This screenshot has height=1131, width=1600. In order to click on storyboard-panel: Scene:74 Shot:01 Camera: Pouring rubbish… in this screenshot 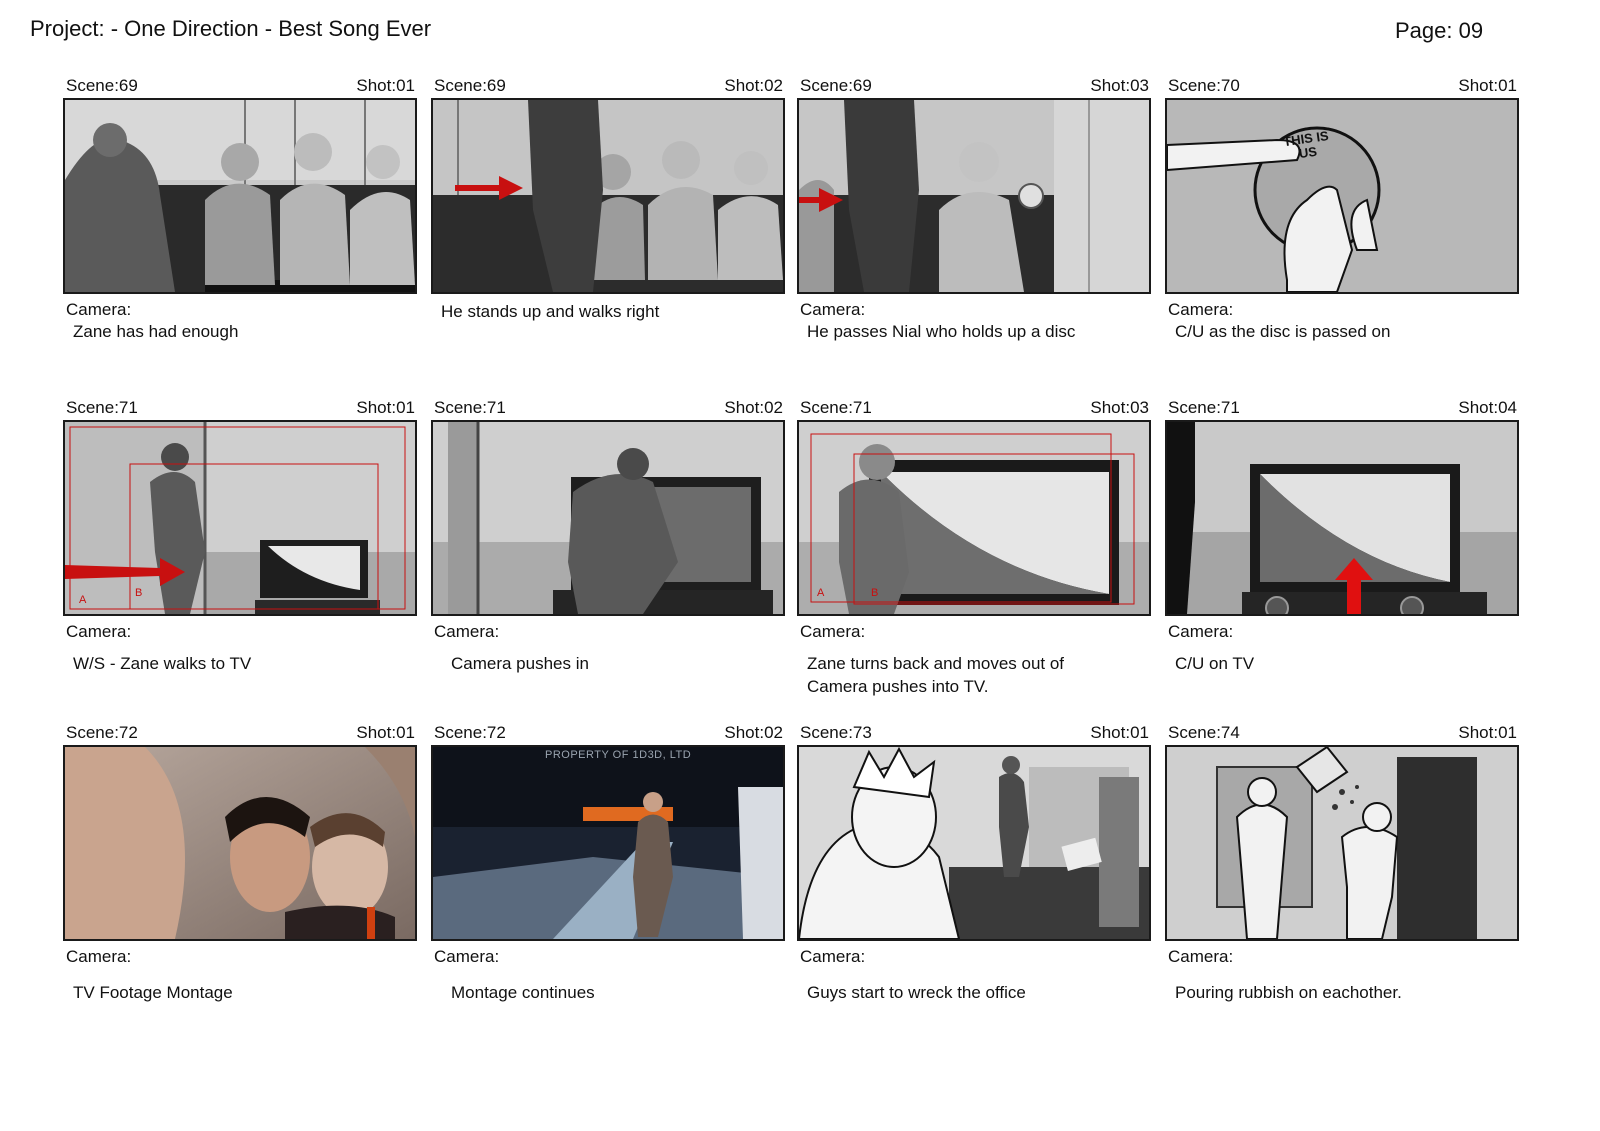, I will do `click(1342, 863)`.